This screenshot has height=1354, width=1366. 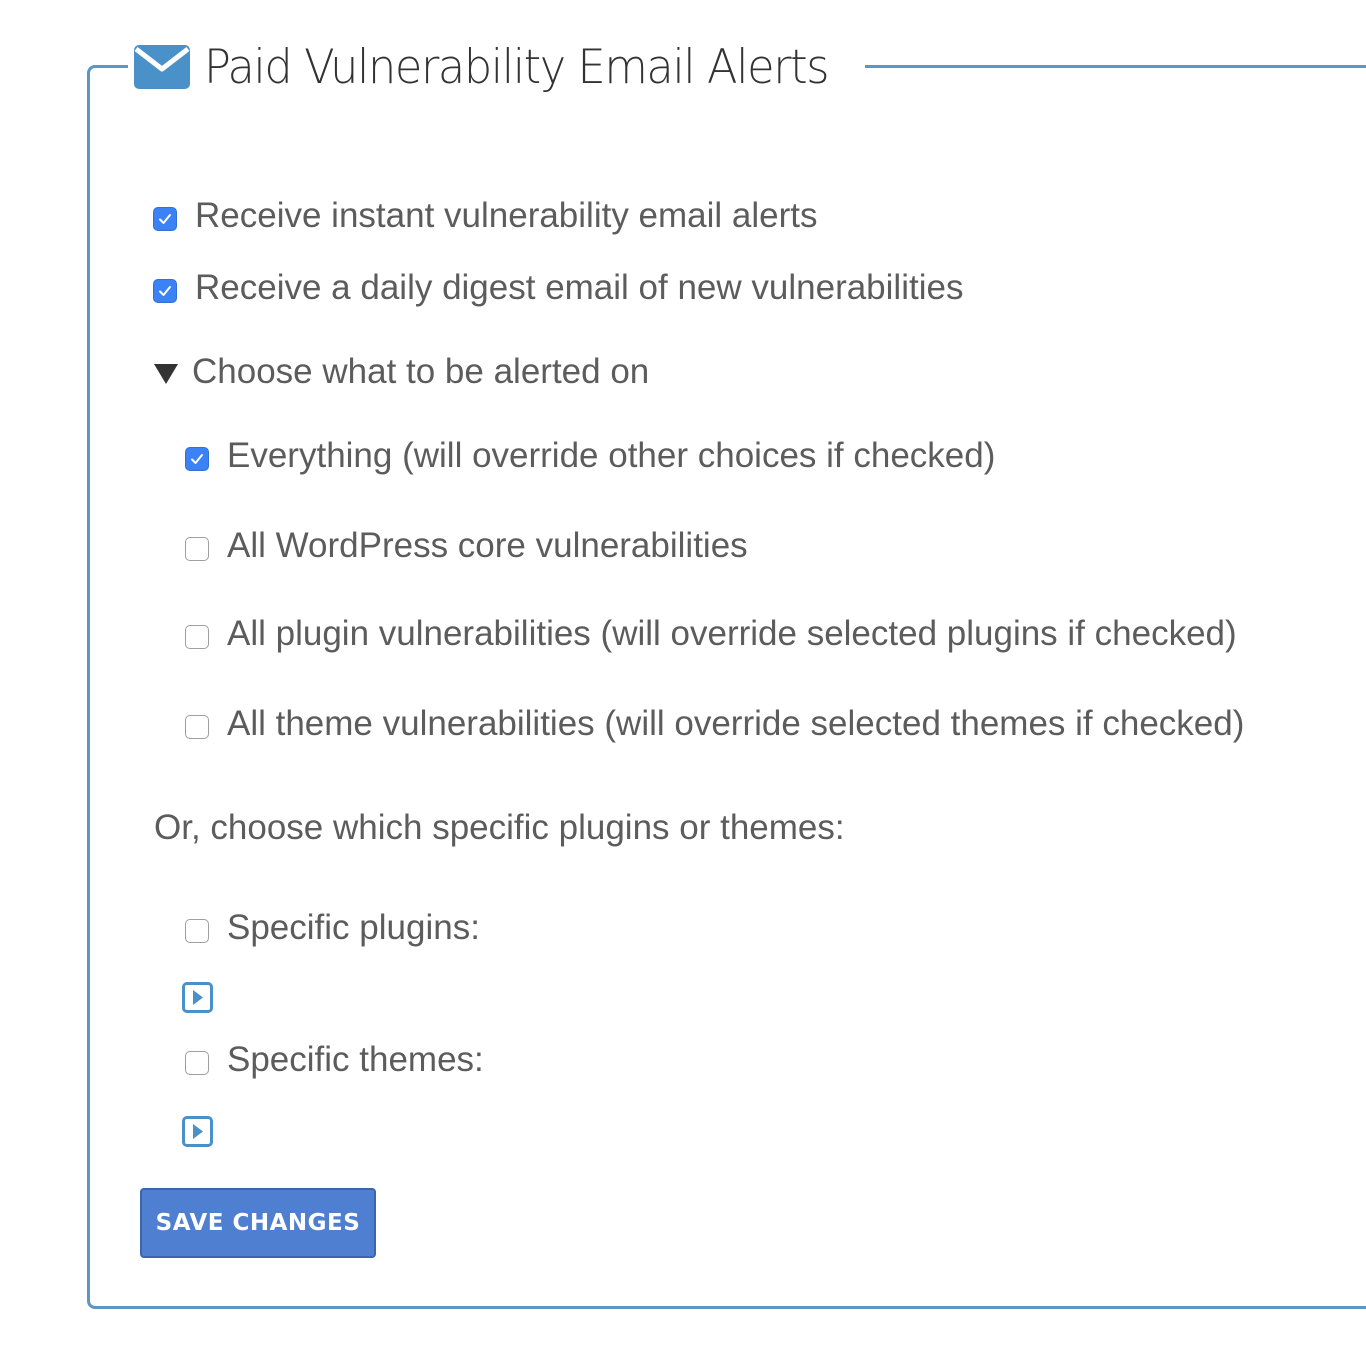 What do you see at coordinates (487, 545) in the screenshot?
I see `wordpress-core-label: All WordPress core vulnerabilities` at bounding box center [487, 545].